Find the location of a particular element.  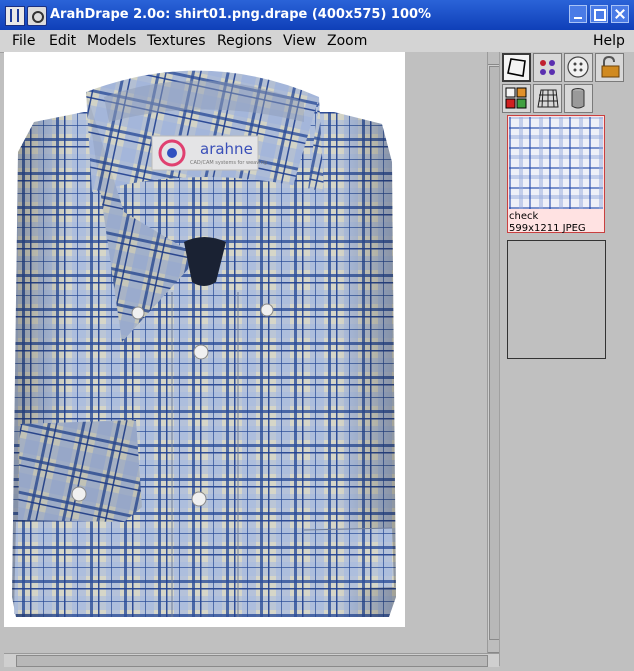

menu-edit: Edit is located at coordinates (62, 41).